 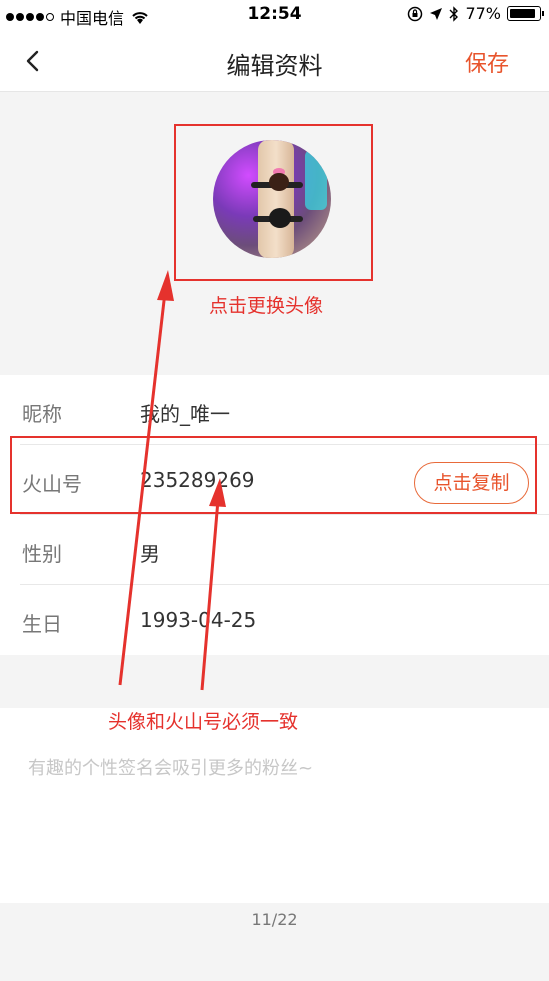 What do you see at coordinates (42, 554) in the screenshot?
I see `gender-label: 性别` at bounding box center [42, 554].